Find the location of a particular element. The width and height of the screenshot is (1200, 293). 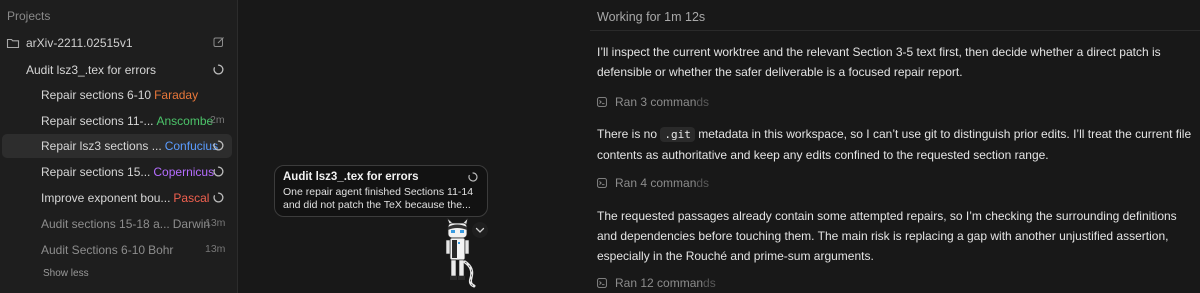

thread-item-repair-15: Repair sections 15... Copernicus is located at coordinates (118, 172).